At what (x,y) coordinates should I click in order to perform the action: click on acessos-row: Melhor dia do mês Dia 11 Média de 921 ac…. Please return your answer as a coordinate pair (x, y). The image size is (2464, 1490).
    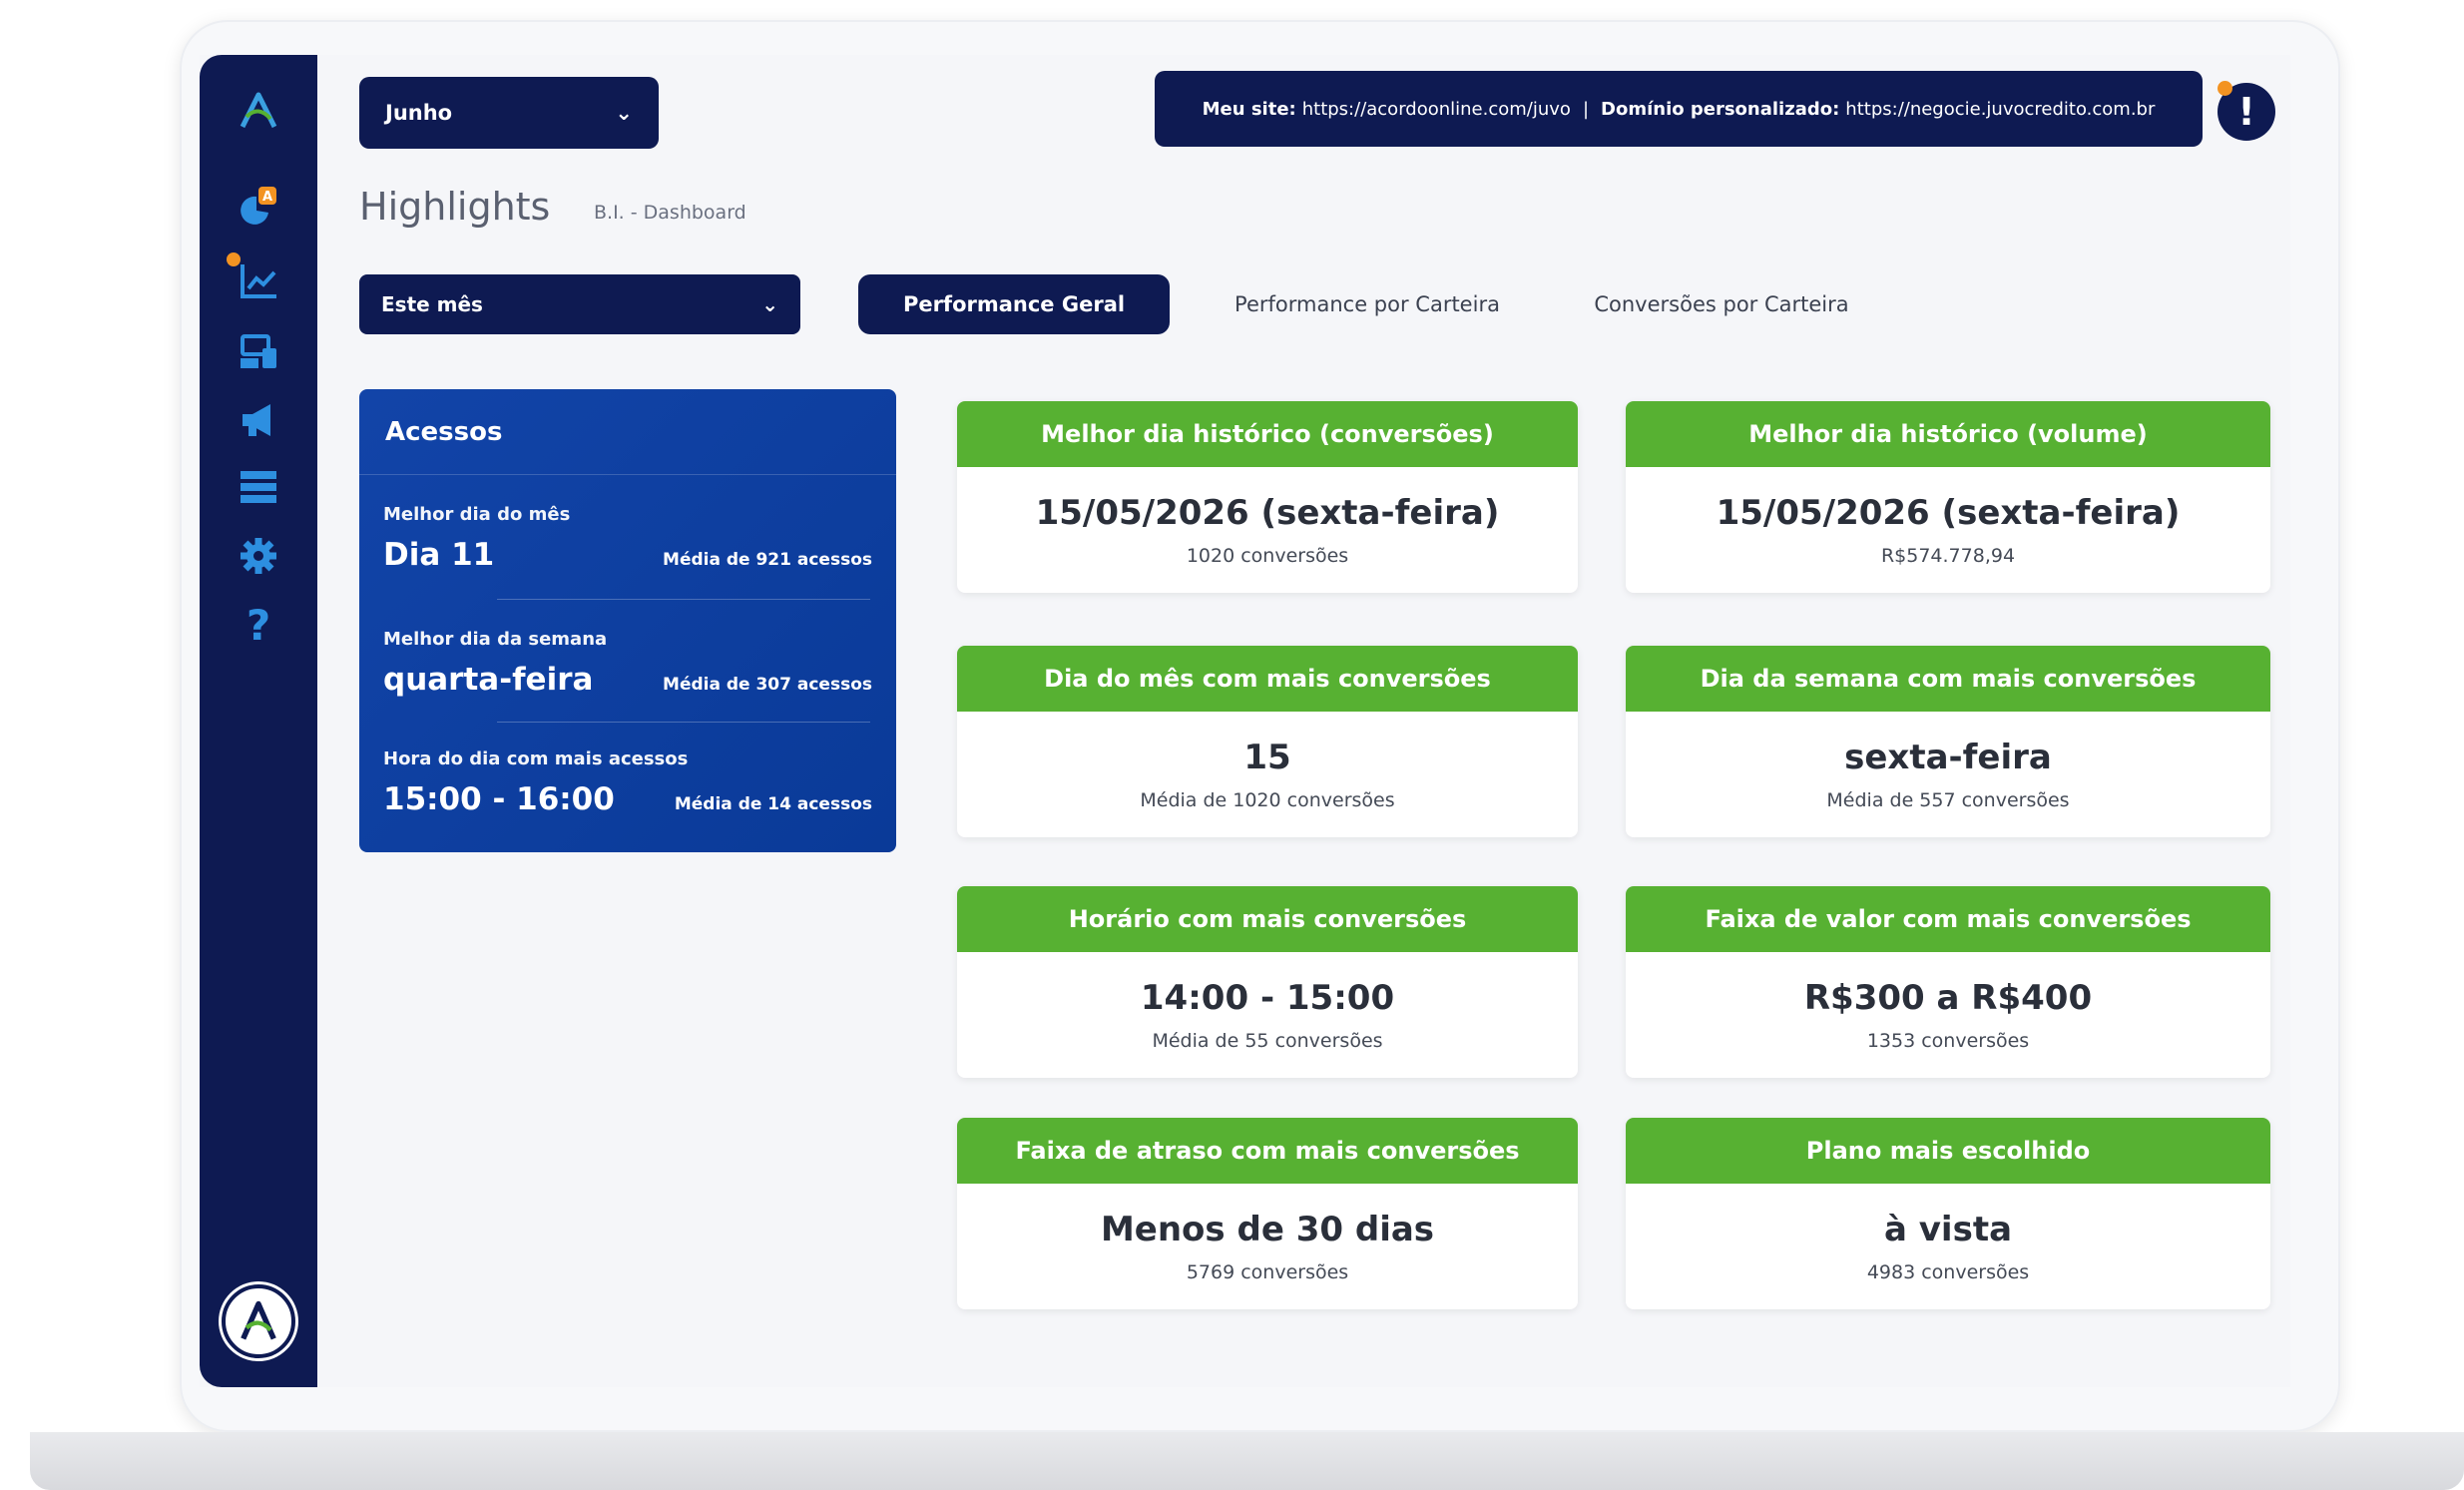
    Looking at the image, I should click on (627, 538).